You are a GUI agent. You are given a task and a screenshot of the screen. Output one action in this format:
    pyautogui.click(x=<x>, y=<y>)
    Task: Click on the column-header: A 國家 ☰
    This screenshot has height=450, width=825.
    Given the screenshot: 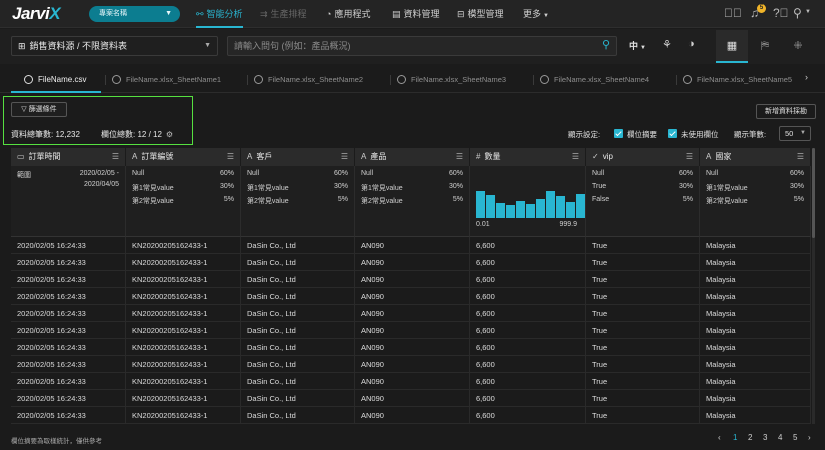 What is the action you would take?
    pyautogui.click(x=755, y=157)
    